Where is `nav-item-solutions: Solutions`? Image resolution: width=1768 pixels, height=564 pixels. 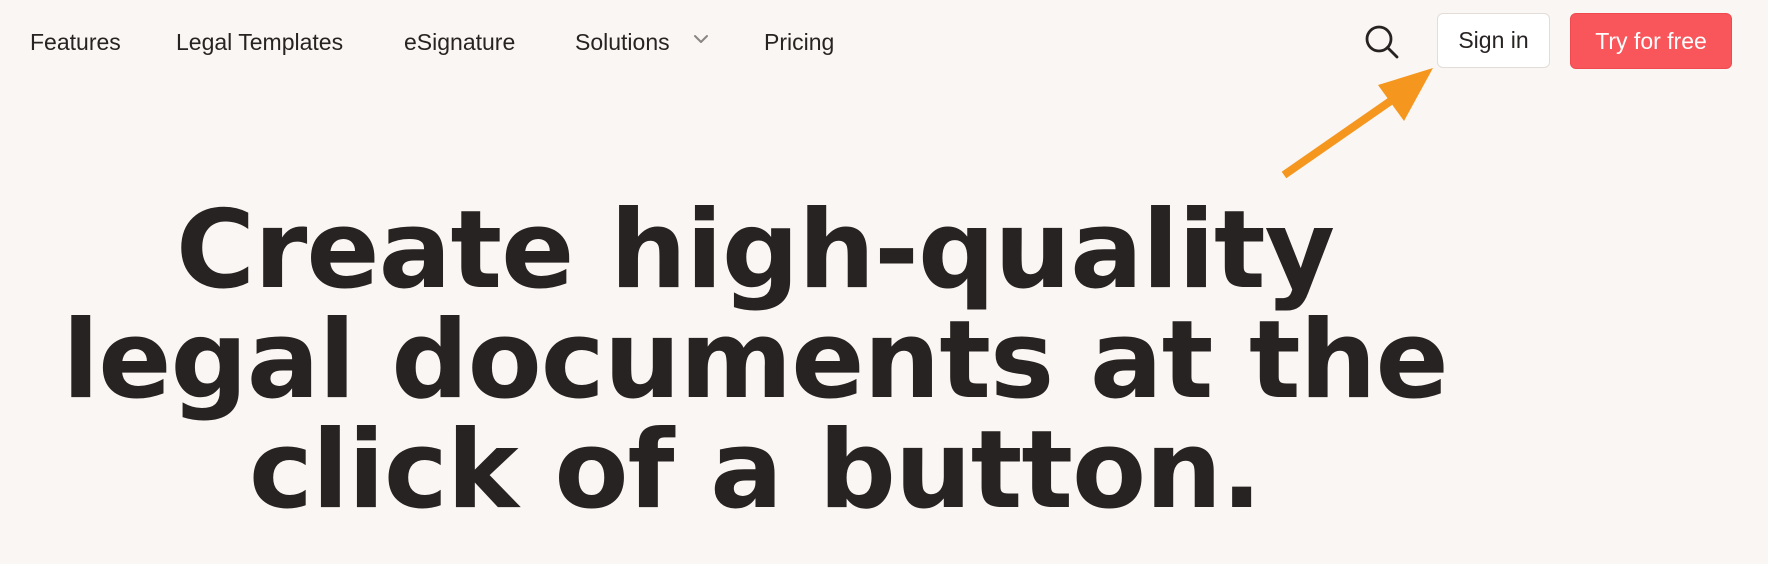 nav-item-solutions: Solutions is located at coordinates (622, 42).